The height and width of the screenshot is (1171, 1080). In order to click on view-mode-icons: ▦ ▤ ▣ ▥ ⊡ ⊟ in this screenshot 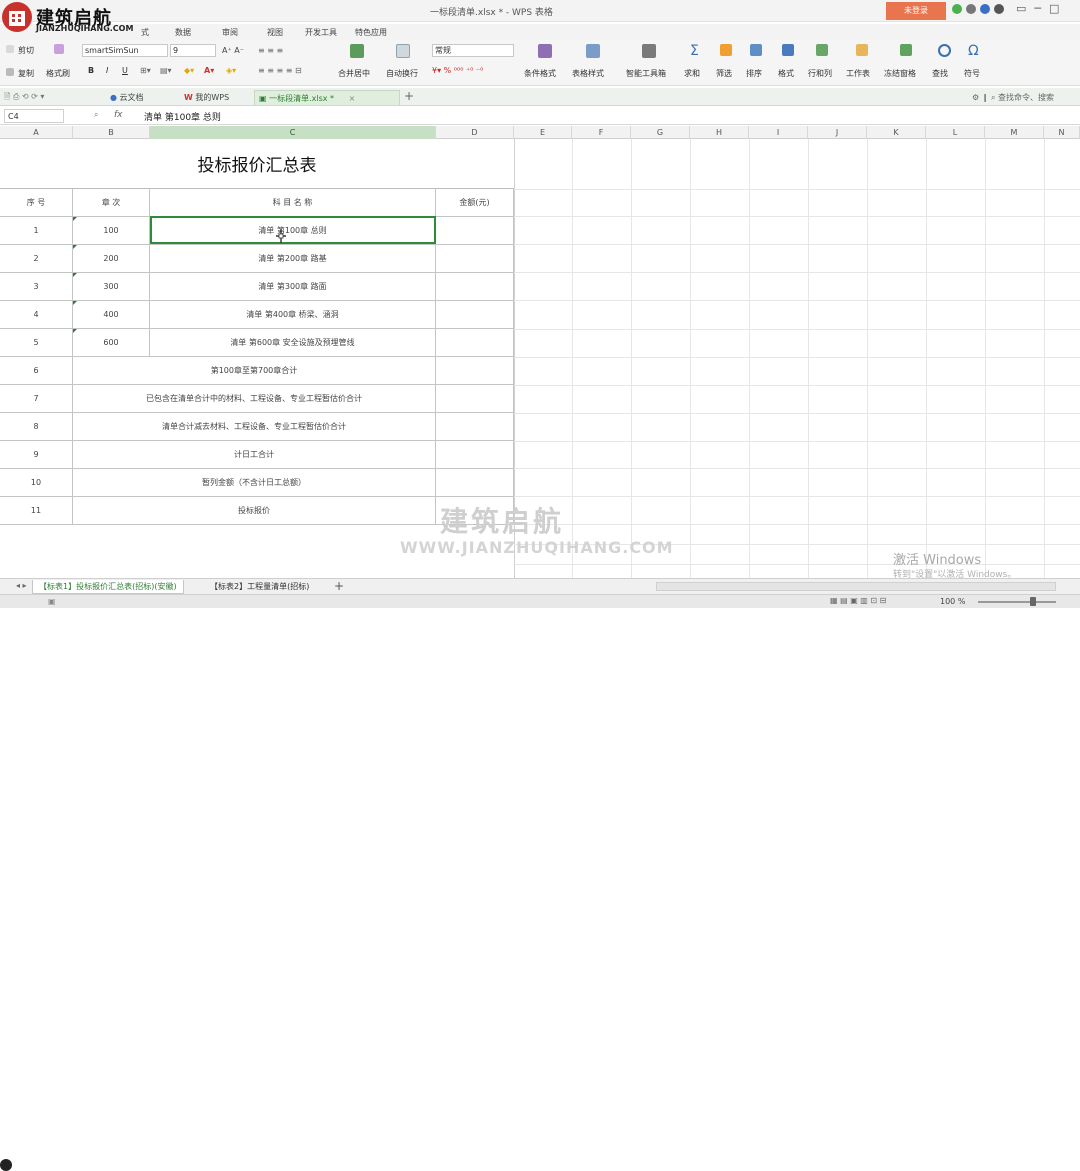, I will do `click(858, 600)`.